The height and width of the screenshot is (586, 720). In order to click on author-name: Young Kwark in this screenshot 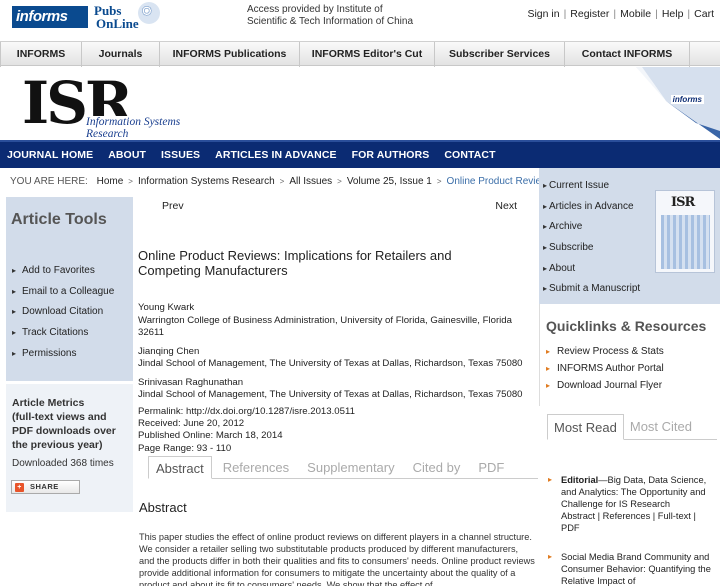, I will do `click(338, 308)`.